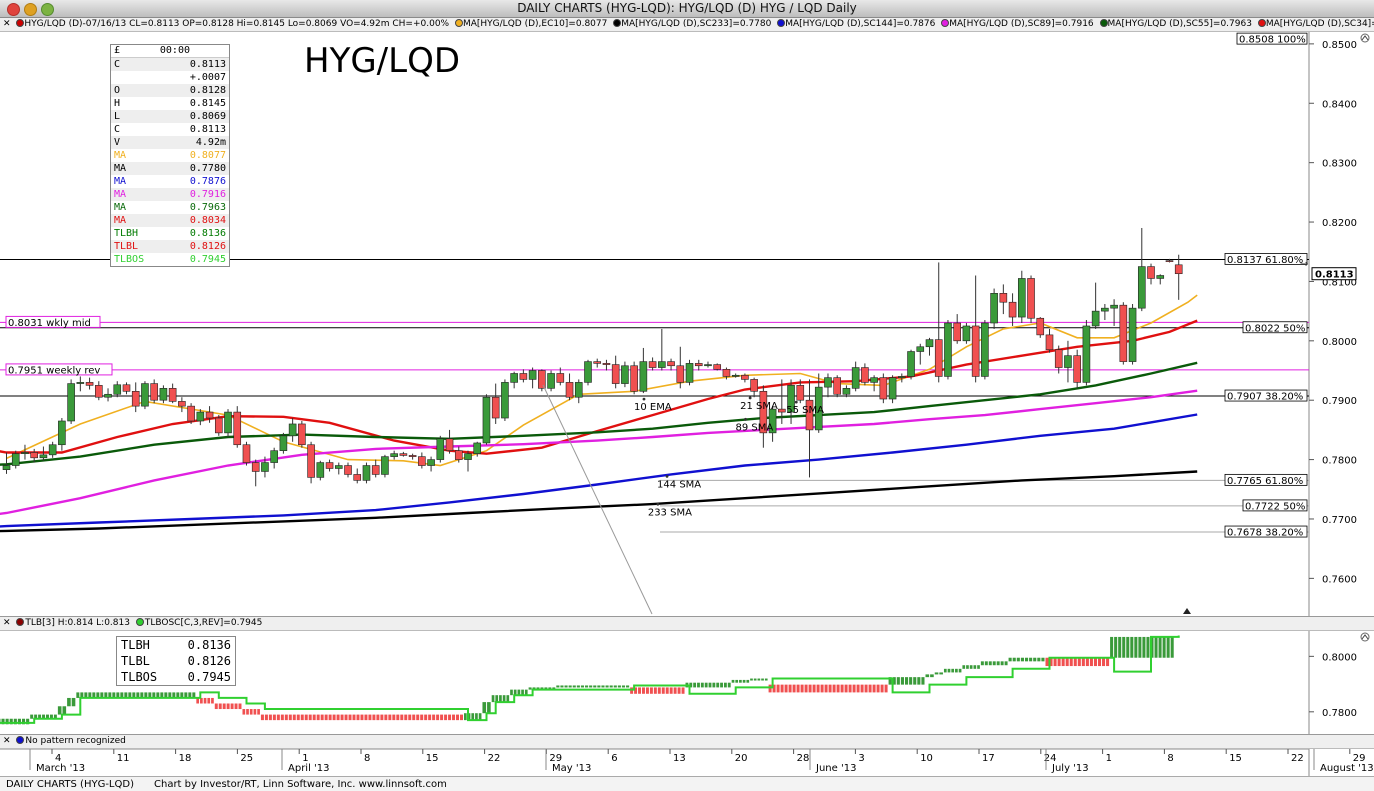 The image size is (1374, 791). I want to click on data-window-row: MA 0.7876, so click(170, 181).